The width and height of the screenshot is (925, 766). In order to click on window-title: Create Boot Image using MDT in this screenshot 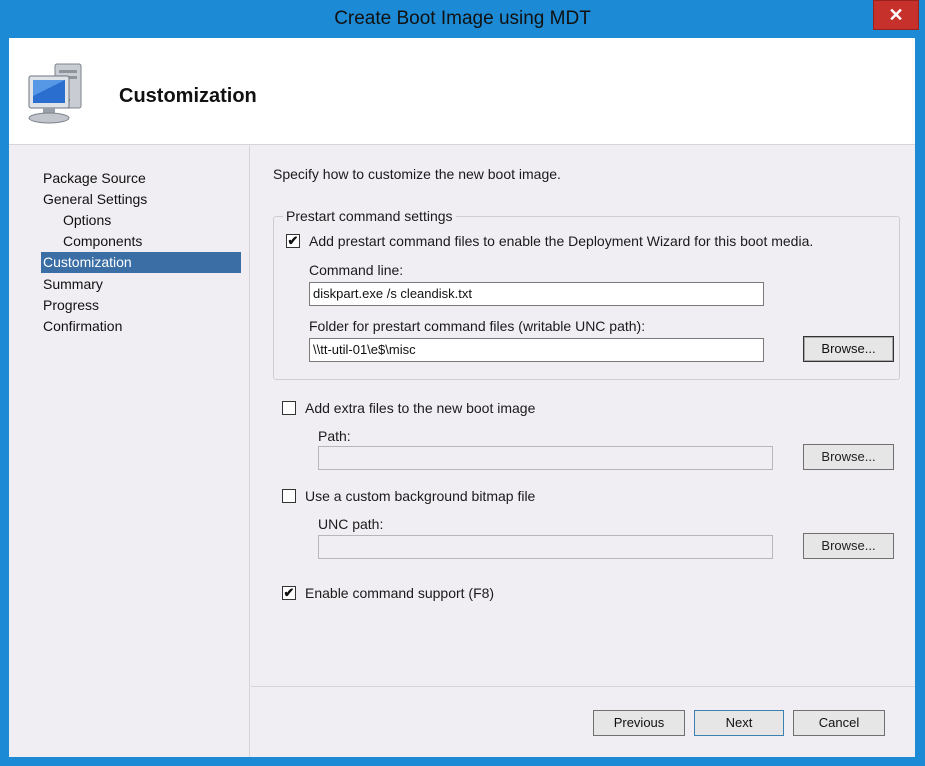, I will do `click(462, 18)`.